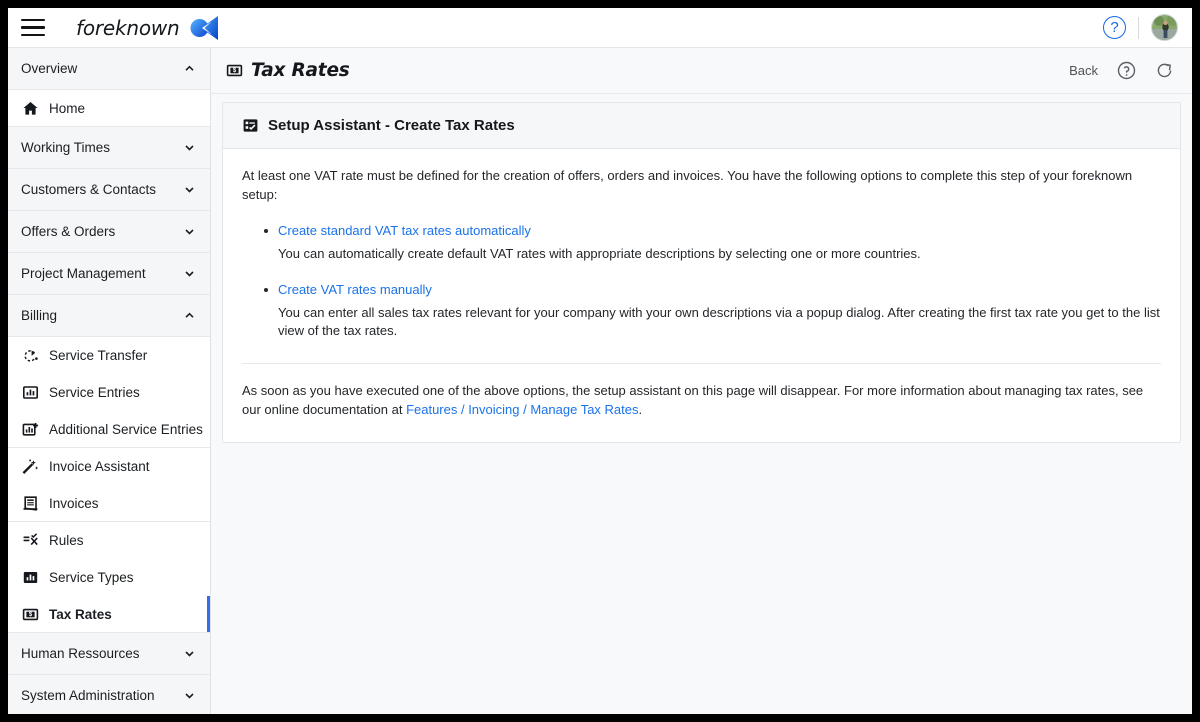  I want to click on sidebar-section-overview: Overview, so click(109, 69).